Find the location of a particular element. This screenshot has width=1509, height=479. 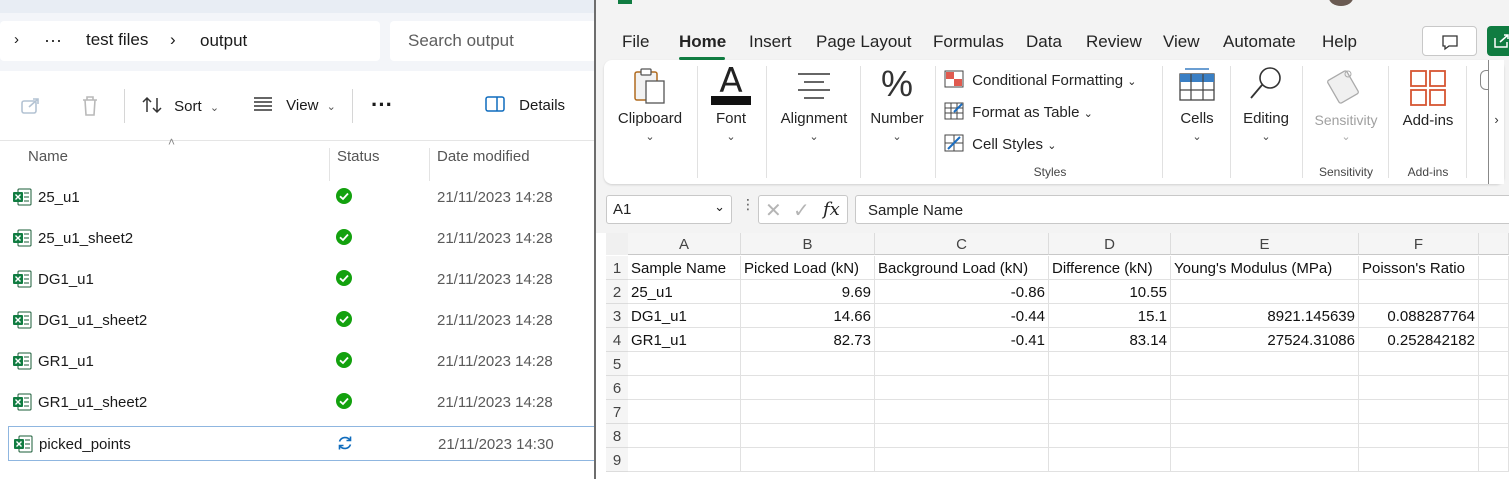

share-icon is located at coordinates (31, 107).